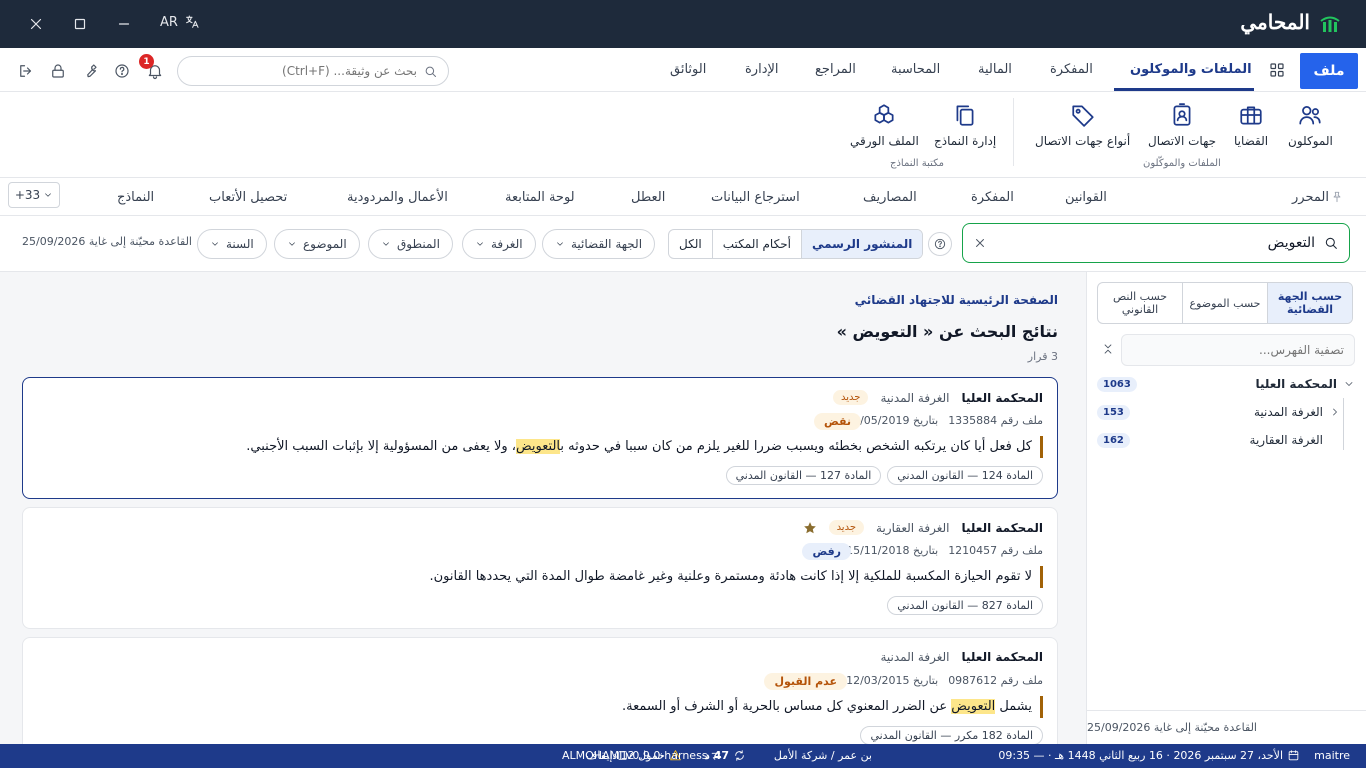 The width and height of the screenshot is (1366, 768). I want to click on card-date: بتاريخ 15/11/2018, so click(892, 550).